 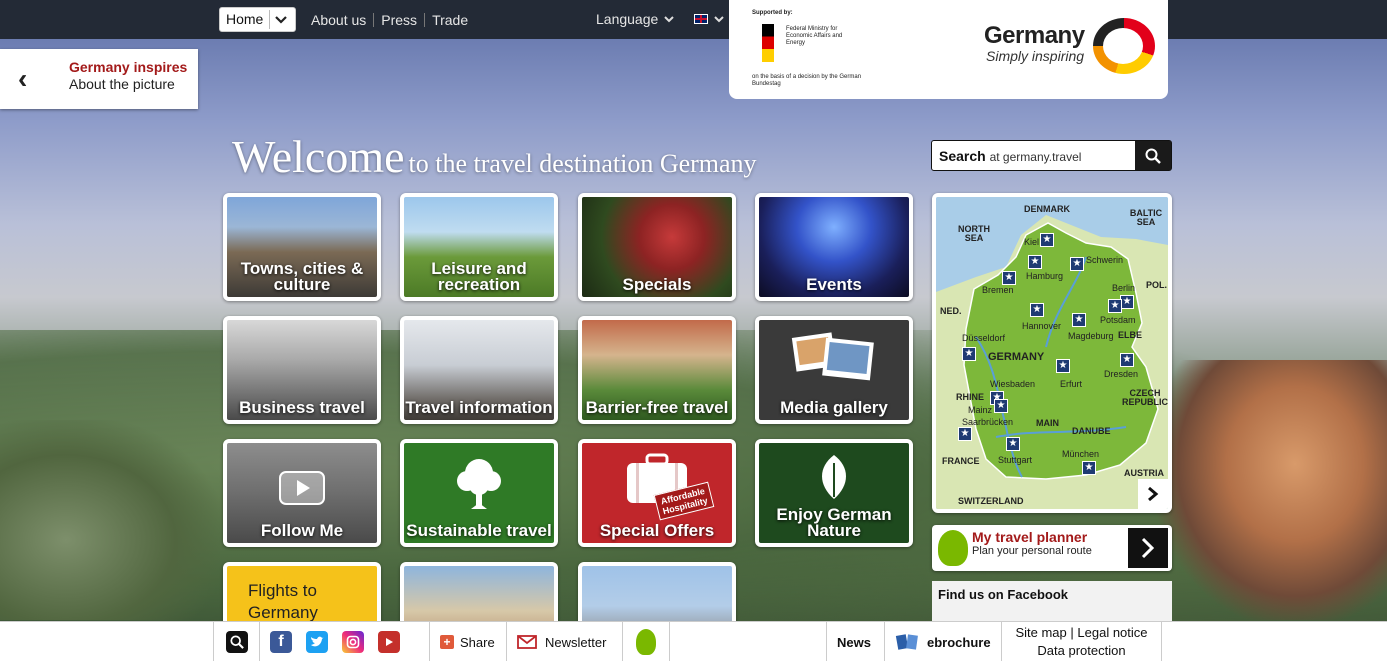 I want to click on tile-special-offers: Affordable Hospitality Special Offers, so click(x=657, y=493).